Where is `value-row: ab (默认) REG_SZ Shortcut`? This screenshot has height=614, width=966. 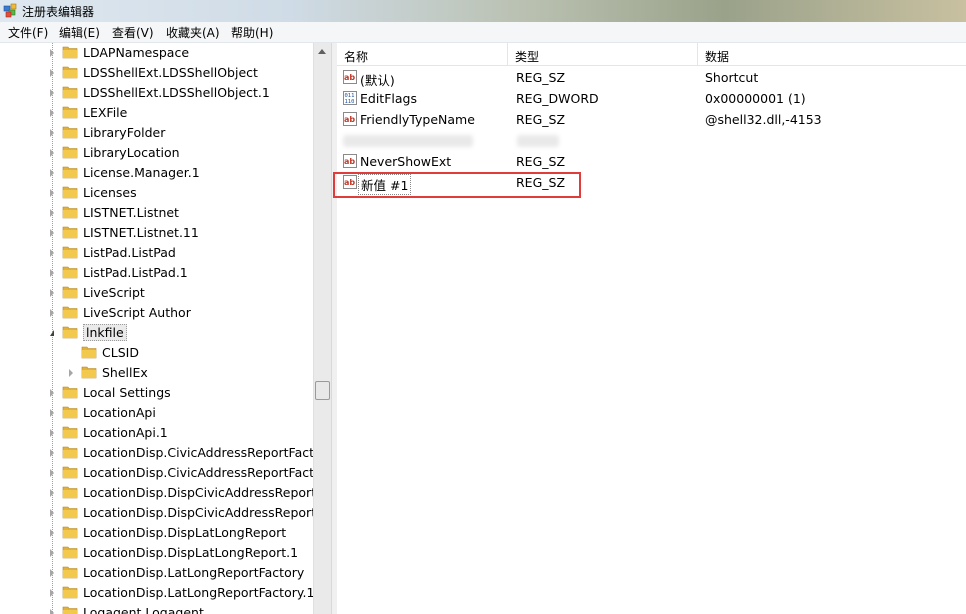 value-row: ab (默认) REG_SZ Shortcut is located at coordinates (651, 77).